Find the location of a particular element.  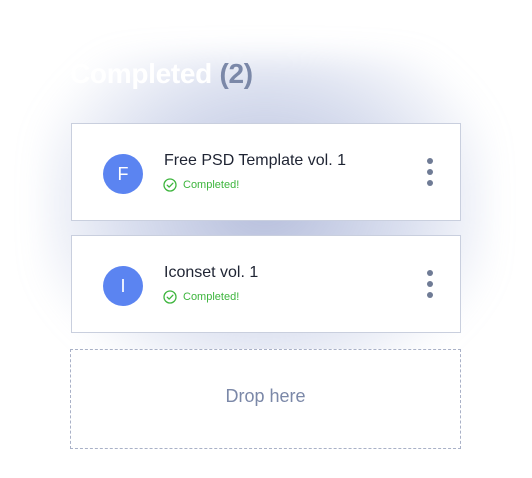

avatar: I is located at coordinates (123, 286).